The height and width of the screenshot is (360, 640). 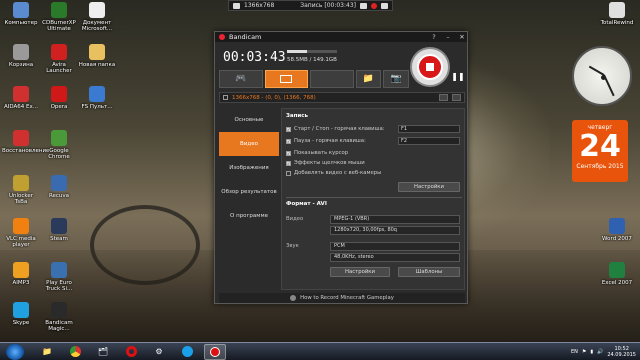 I want to click on desktop-icon-label: Google Chrome, so click(x=59, y=154).